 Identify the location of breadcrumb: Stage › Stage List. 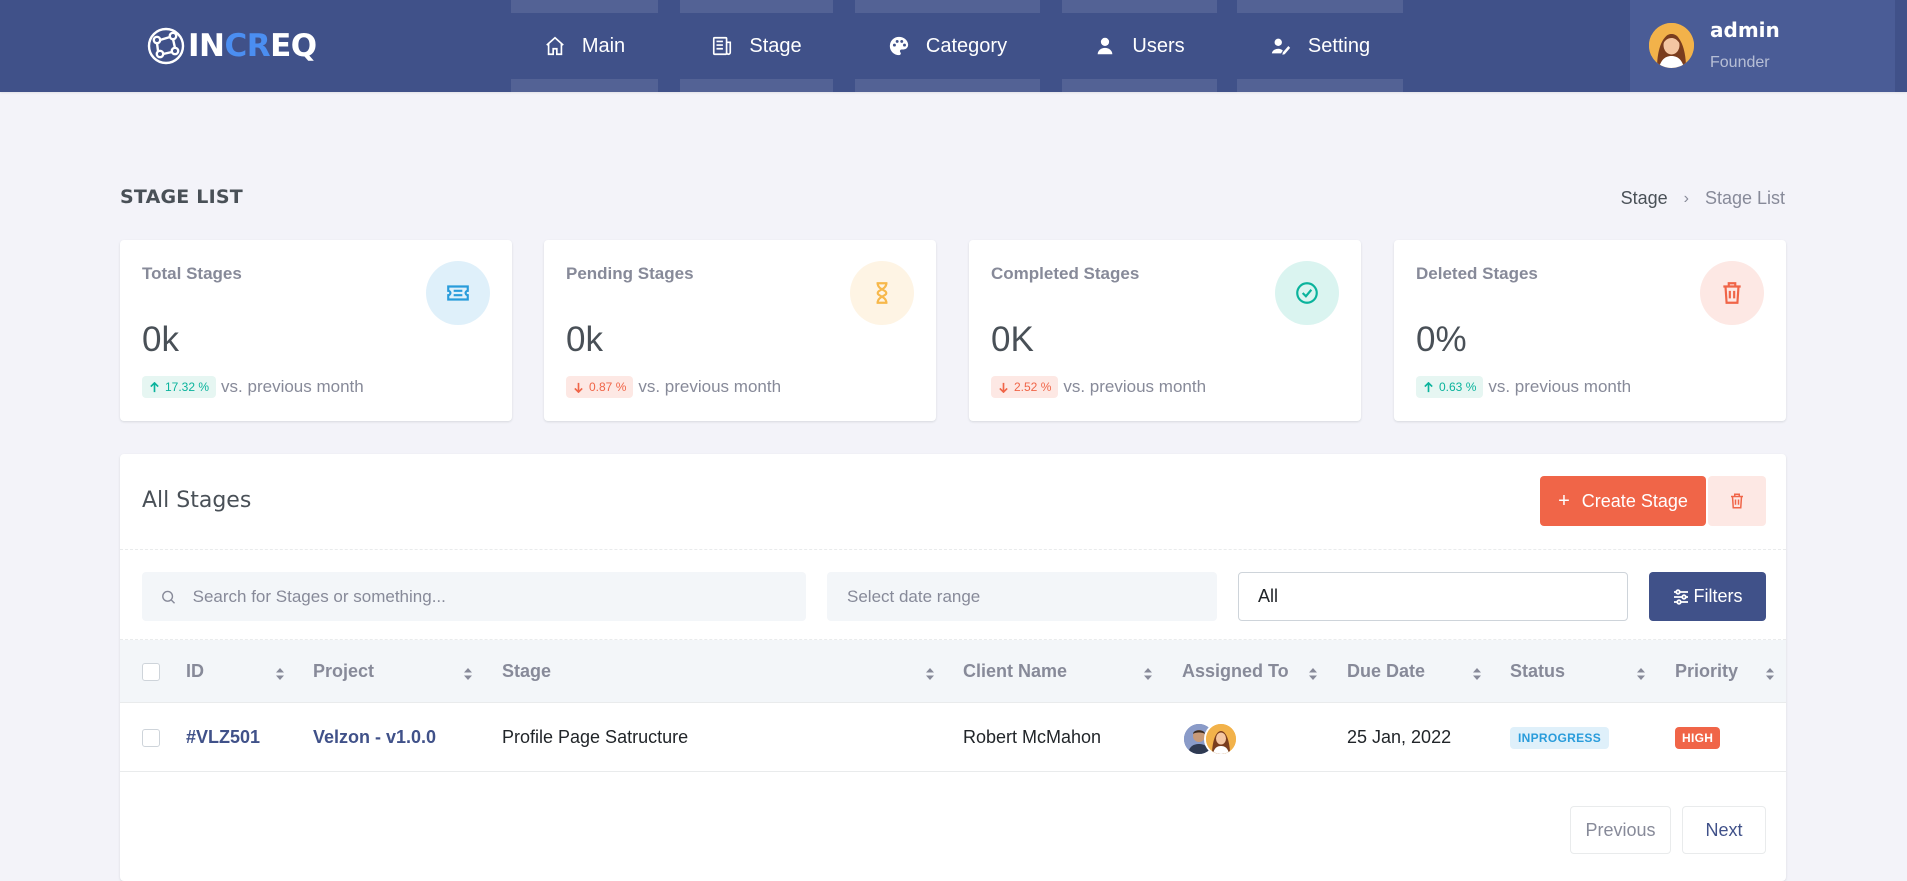
(1703, 198).